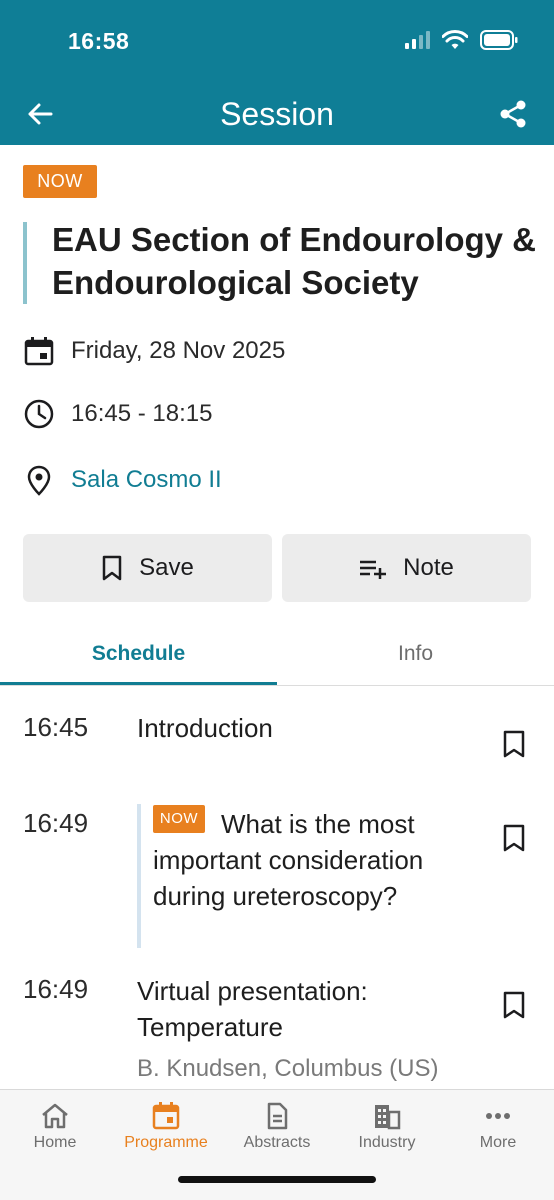  What do you see at coordinates (455, 39) in the screenshot?
I see `wifi-icon` at bounding box center [455, 39].